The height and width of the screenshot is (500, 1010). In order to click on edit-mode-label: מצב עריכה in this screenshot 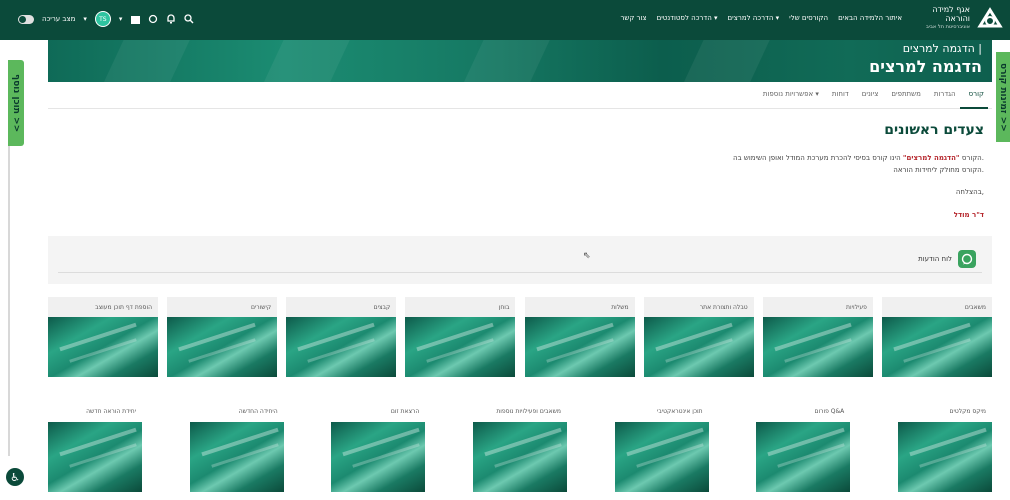, I will do `click(59, 19)`.